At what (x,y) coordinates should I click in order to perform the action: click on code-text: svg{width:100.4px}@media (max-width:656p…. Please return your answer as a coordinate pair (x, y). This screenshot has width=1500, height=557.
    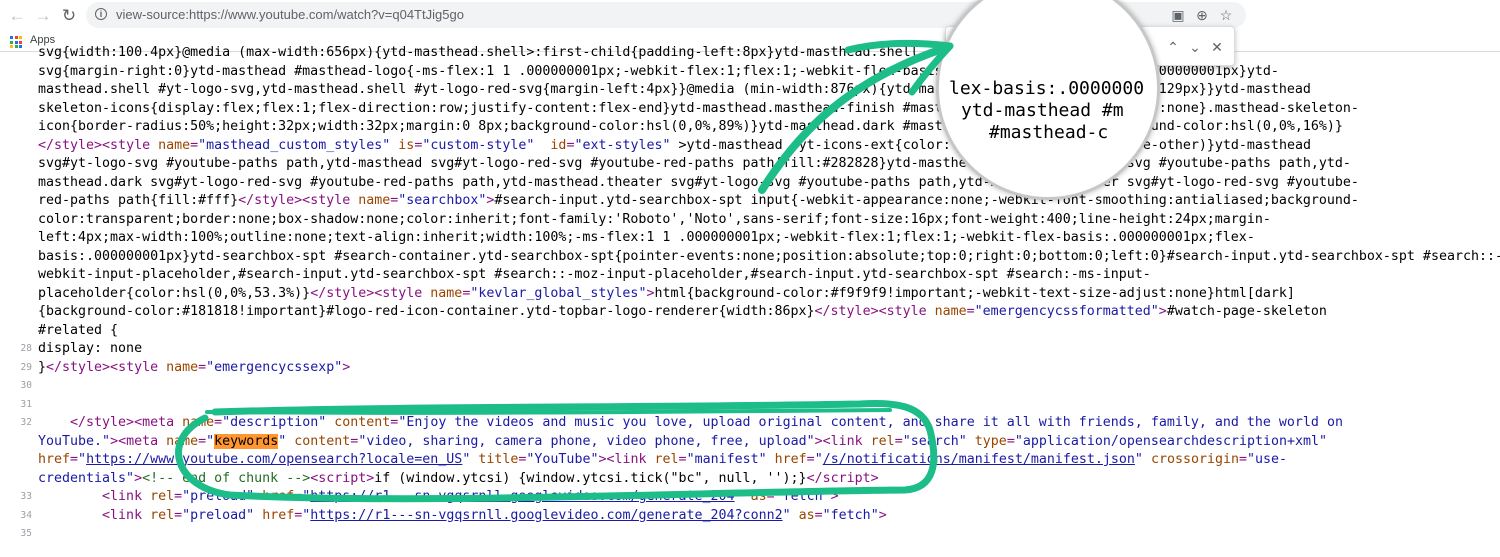
    Looking at the image, I should click on (478, 52).